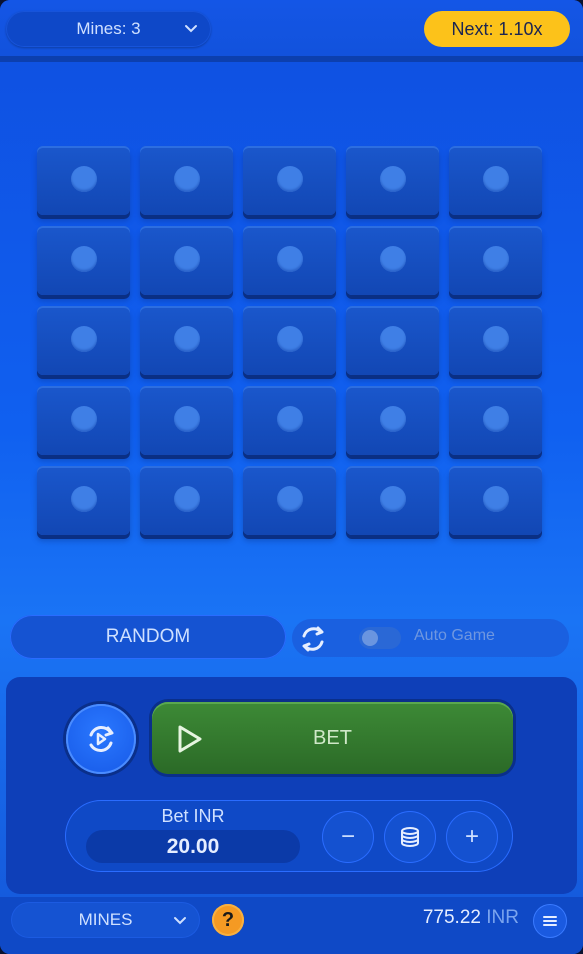 This screenshot has height=954, width=583. I want to click on refresh-icon, so click(313, 639).